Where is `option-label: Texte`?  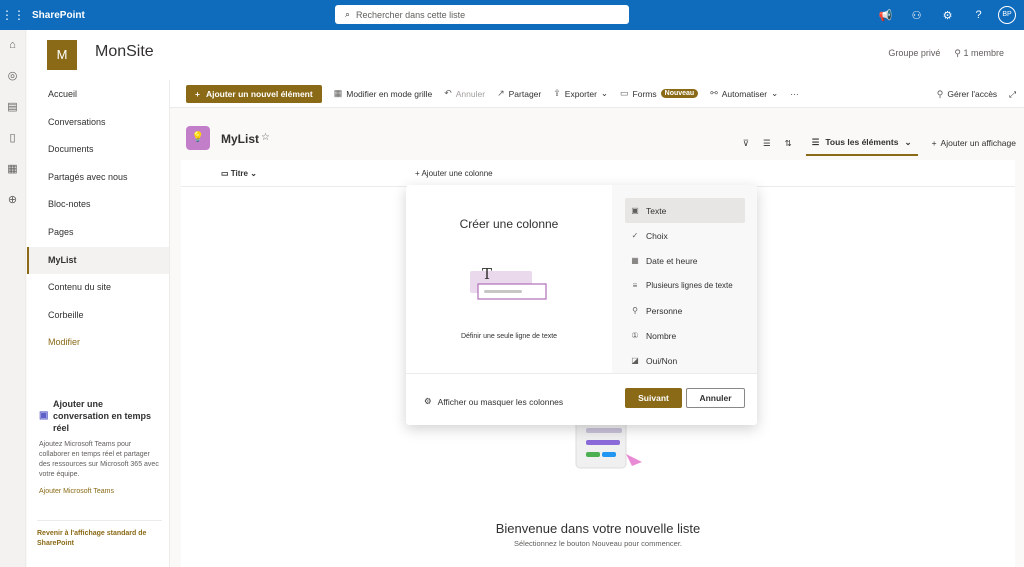 option-label: Texte is located at coordinates (656, 210).